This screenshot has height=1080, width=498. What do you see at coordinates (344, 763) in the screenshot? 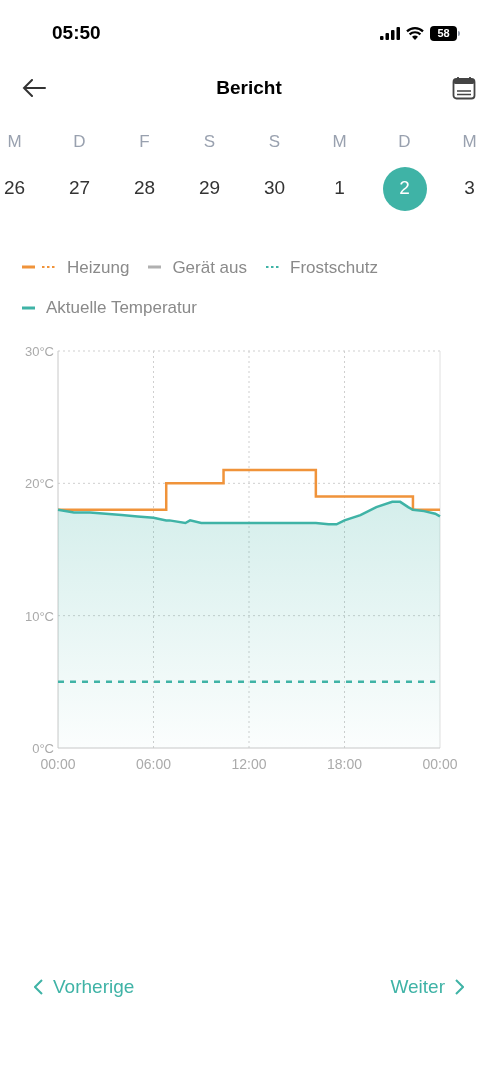
I see `x-tick-label: 18:00` at bounding box center [344, 763].